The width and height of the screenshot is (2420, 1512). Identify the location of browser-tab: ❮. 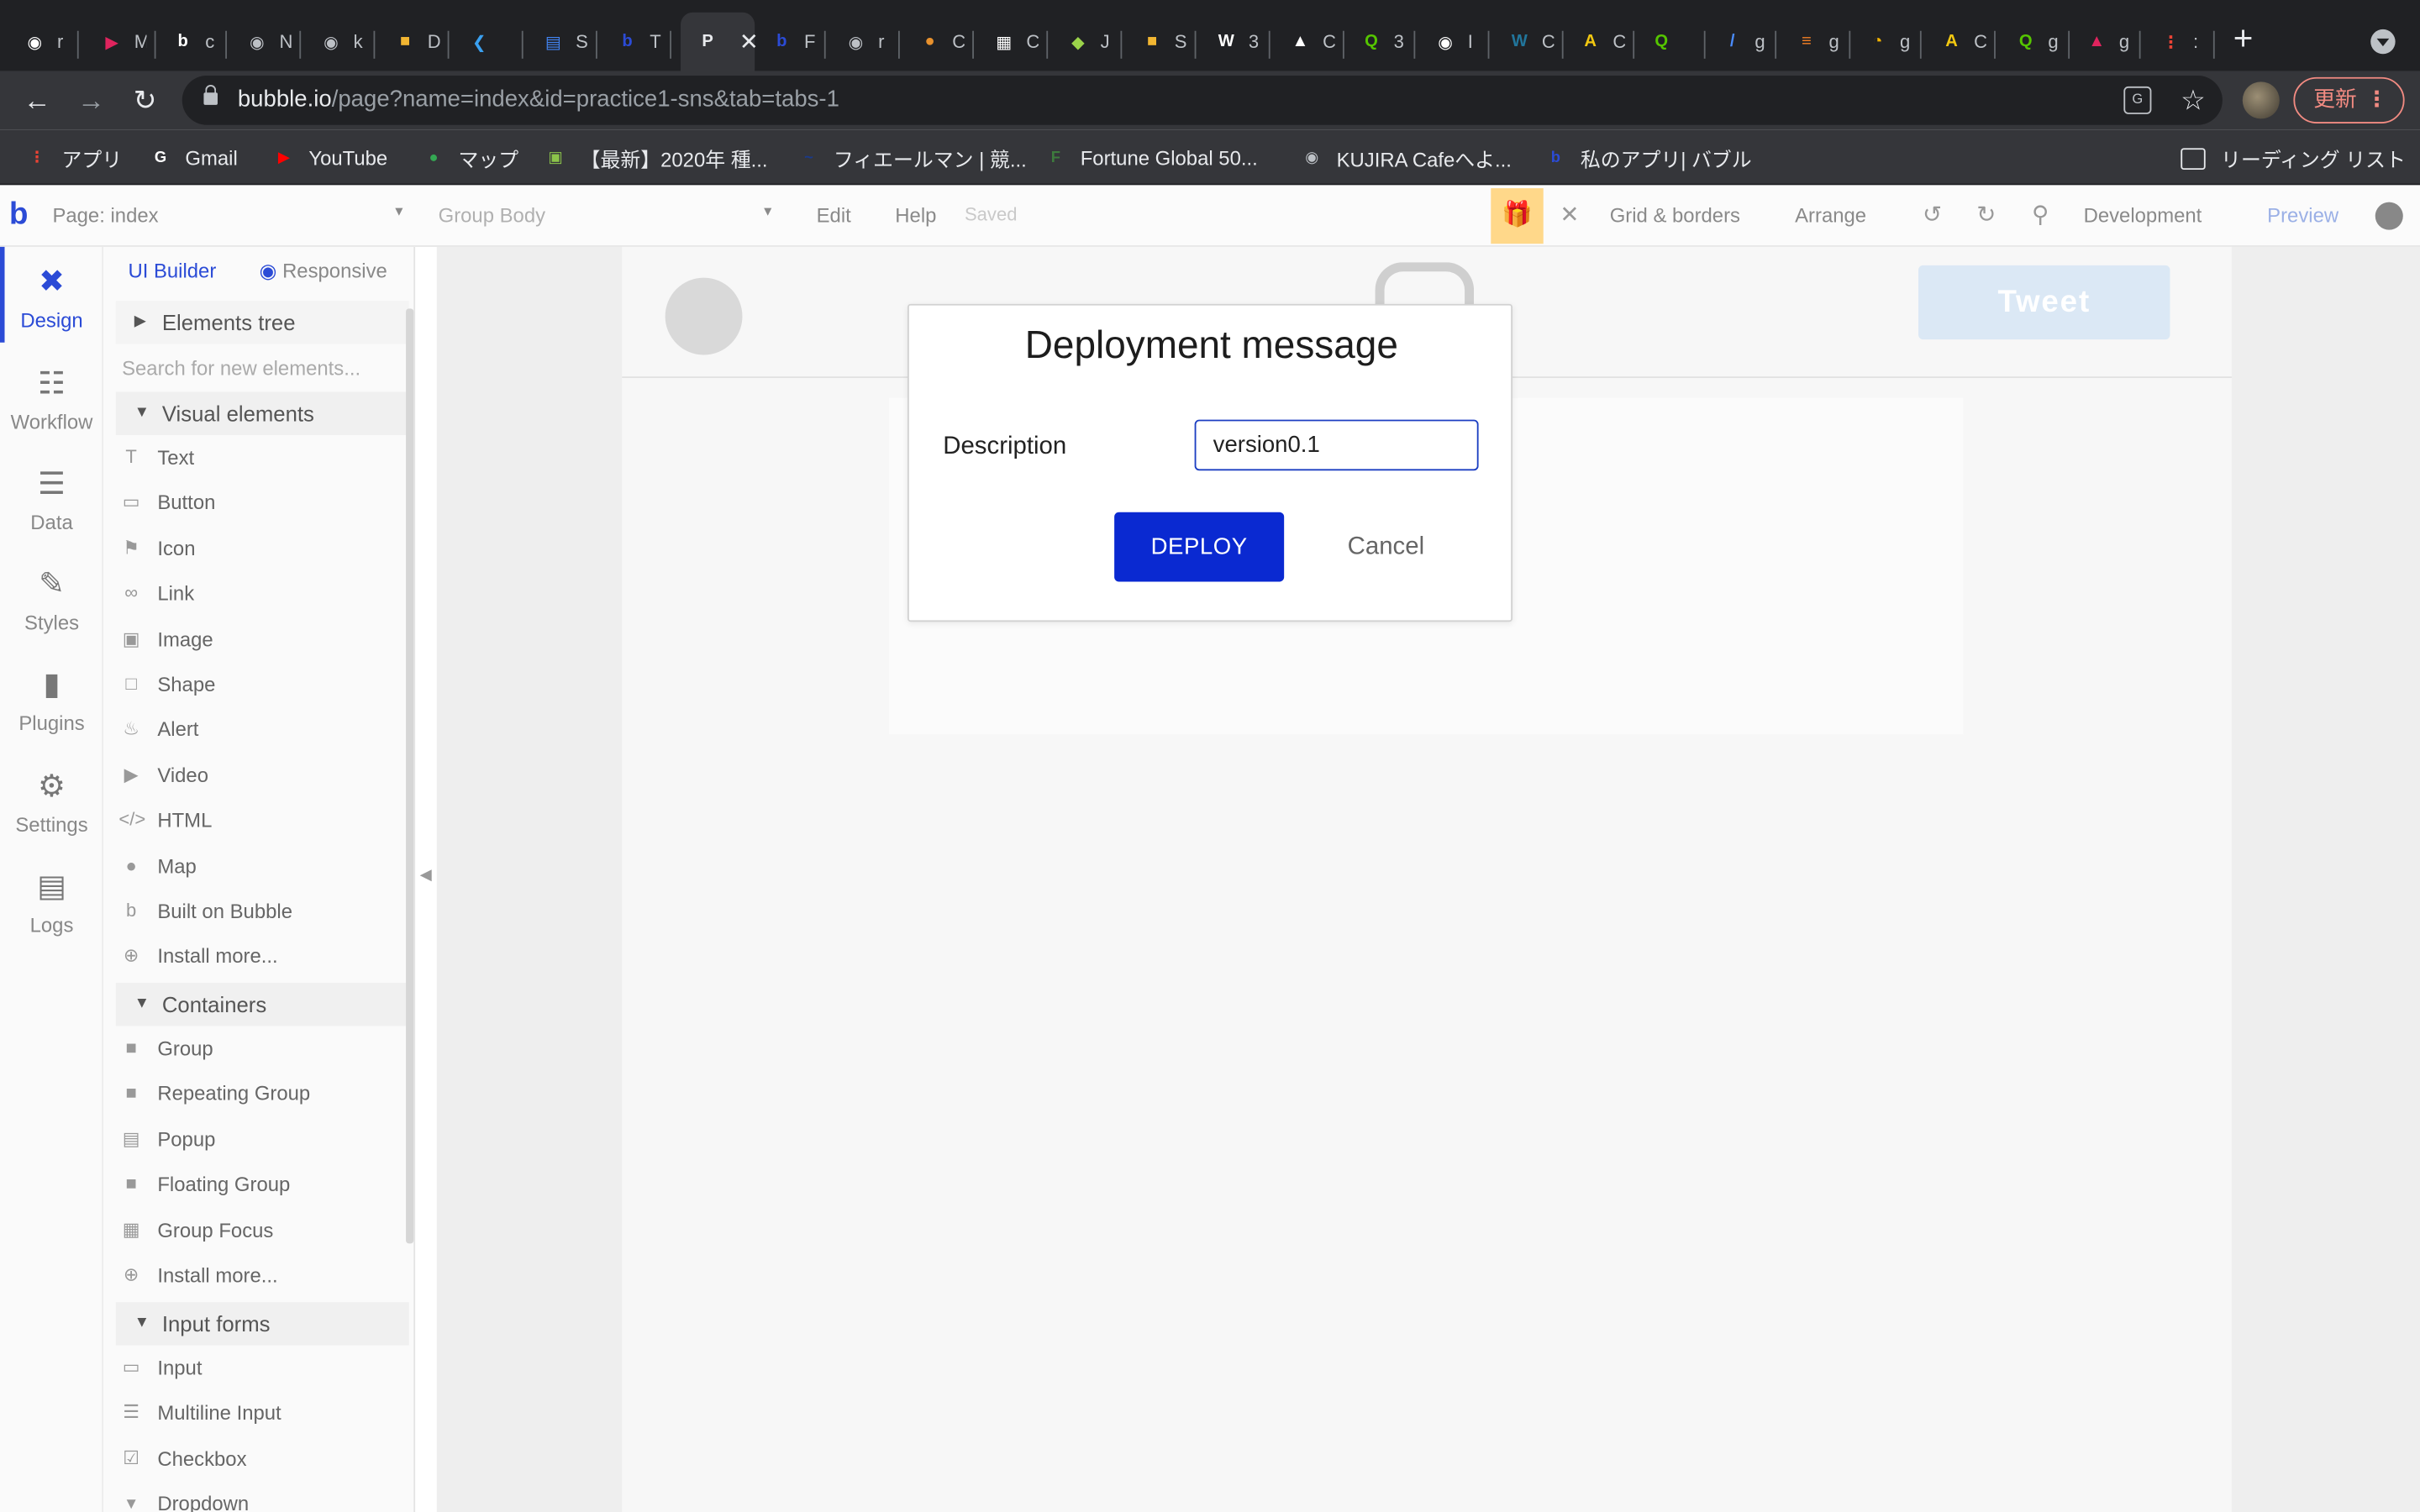
(487, 42).